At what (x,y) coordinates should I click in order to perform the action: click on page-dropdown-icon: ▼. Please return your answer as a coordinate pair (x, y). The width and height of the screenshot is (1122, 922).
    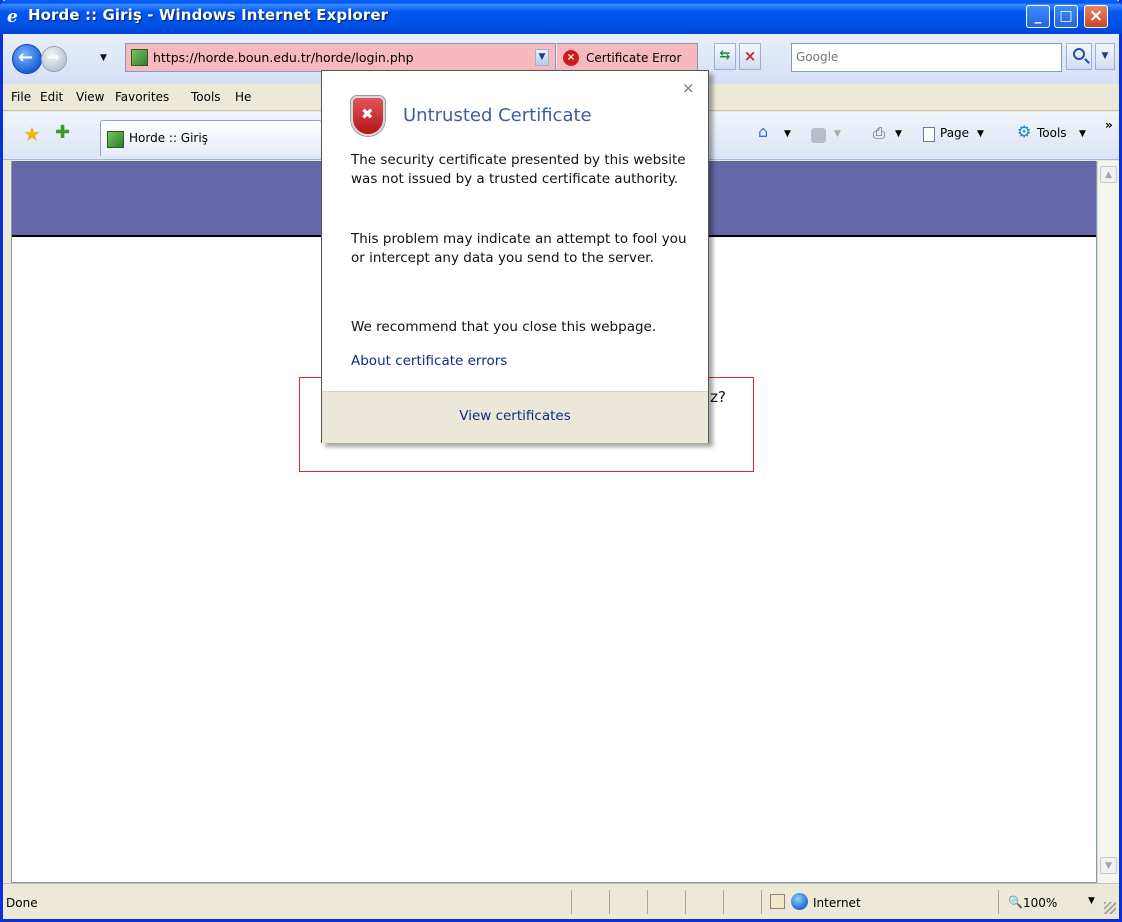
    Looking at the image, I should click on (980, 134).